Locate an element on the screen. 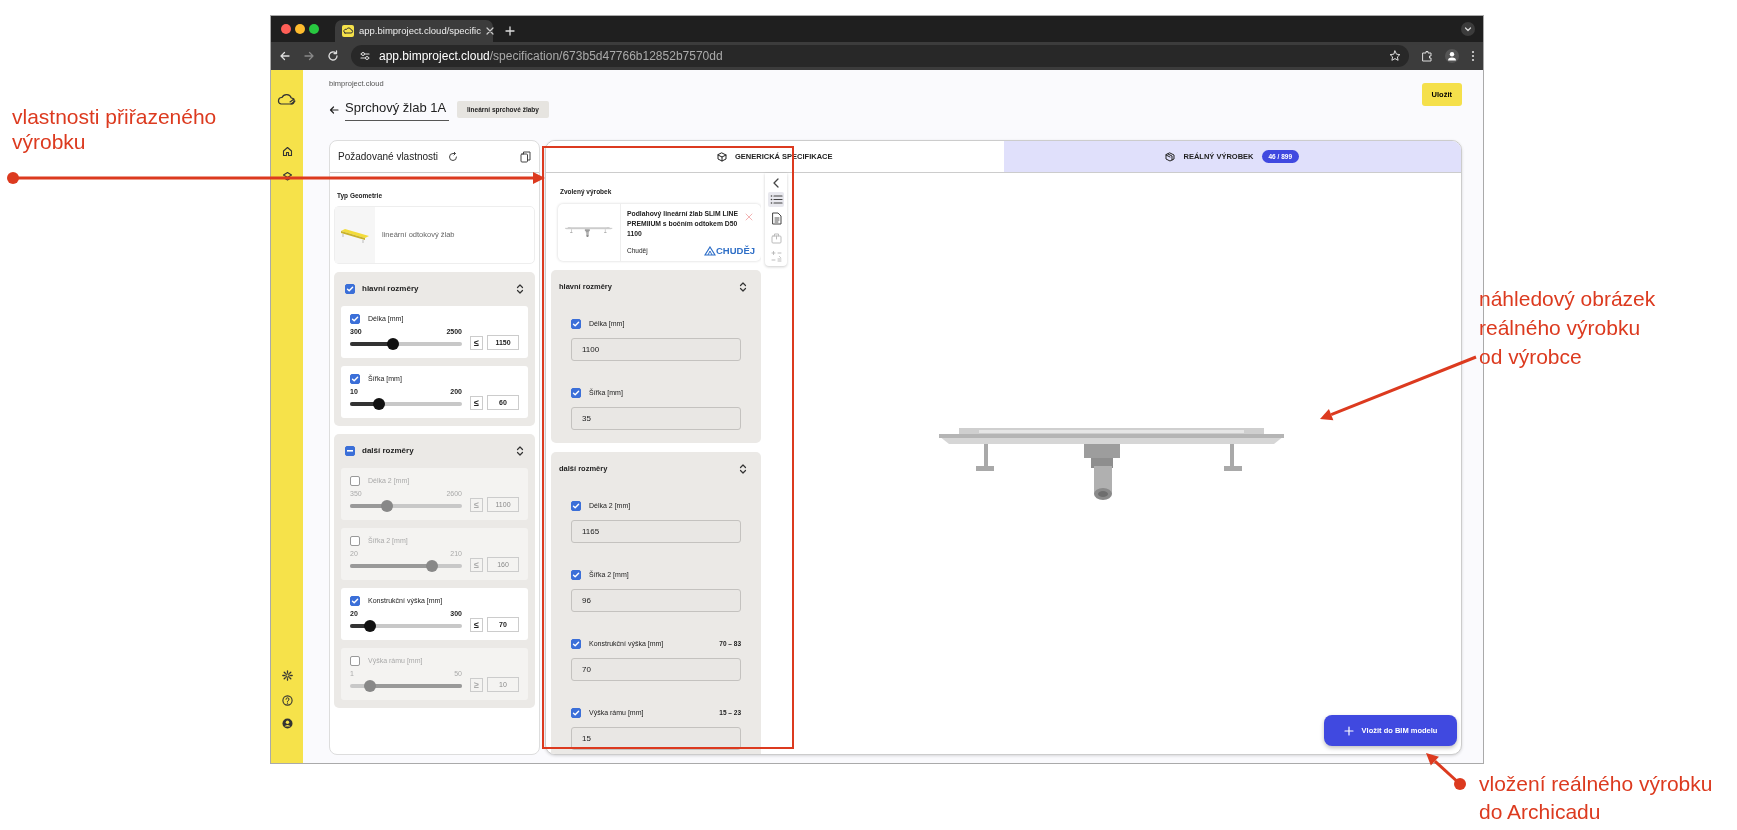 This screenshot has height=830, width=1737. panel-title: Požadované vlastnosti is located at coordinates (388, 157).